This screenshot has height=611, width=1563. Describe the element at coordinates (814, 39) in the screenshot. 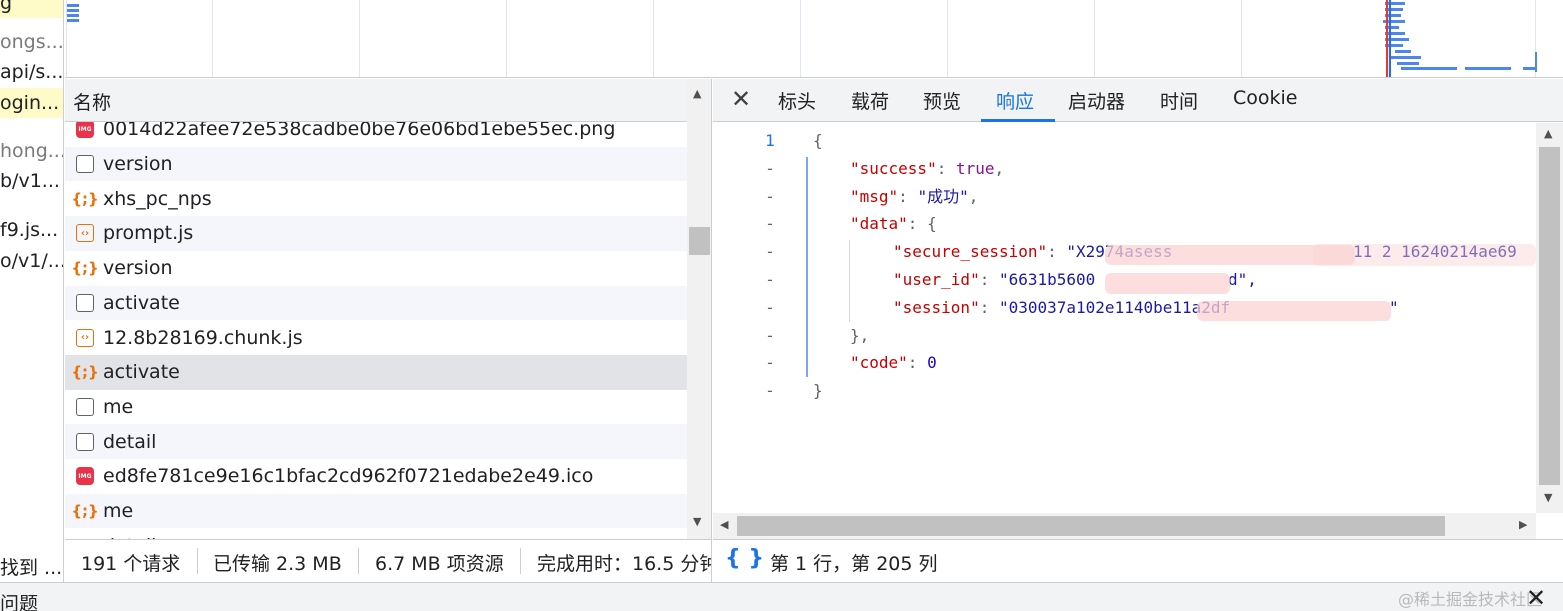

I see `network-overview-timeline` at that location.